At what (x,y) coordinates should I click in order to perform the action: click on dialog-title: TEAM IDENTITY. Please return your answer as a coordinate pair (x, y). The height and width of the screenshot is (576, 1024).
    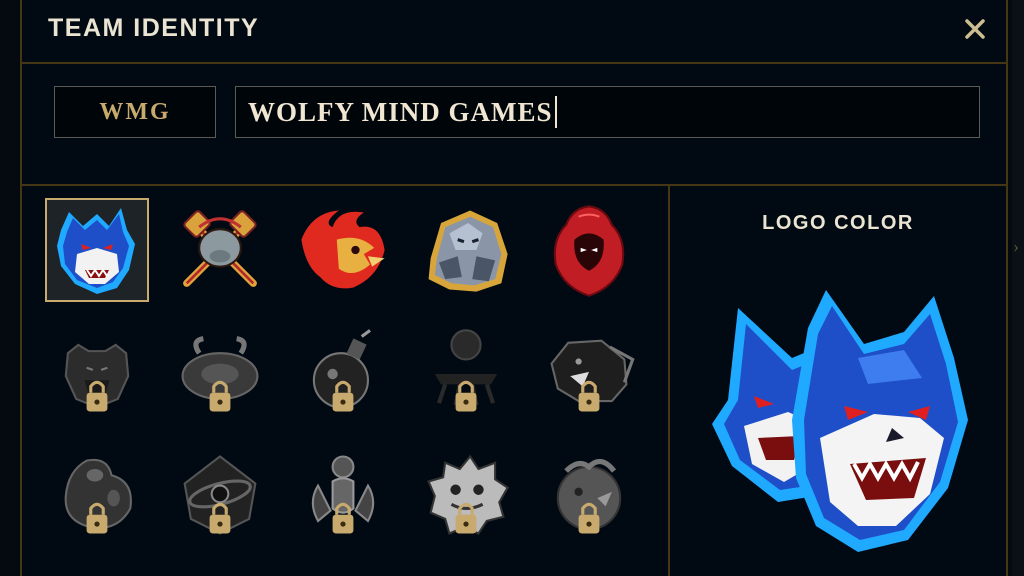
    Looking at the image, I should click on (154, 28).